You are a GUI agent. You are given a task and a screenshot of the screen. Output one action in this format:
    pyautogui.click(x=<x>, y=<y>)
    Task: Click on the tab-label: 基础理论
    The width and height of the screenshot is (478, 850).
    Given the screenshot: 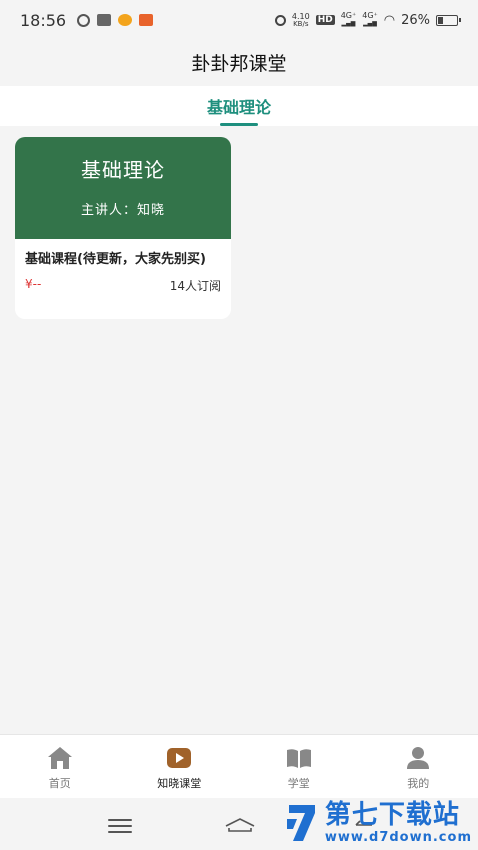 What is the action you would take?
    pyautogui.click(x=238, y=107)
    